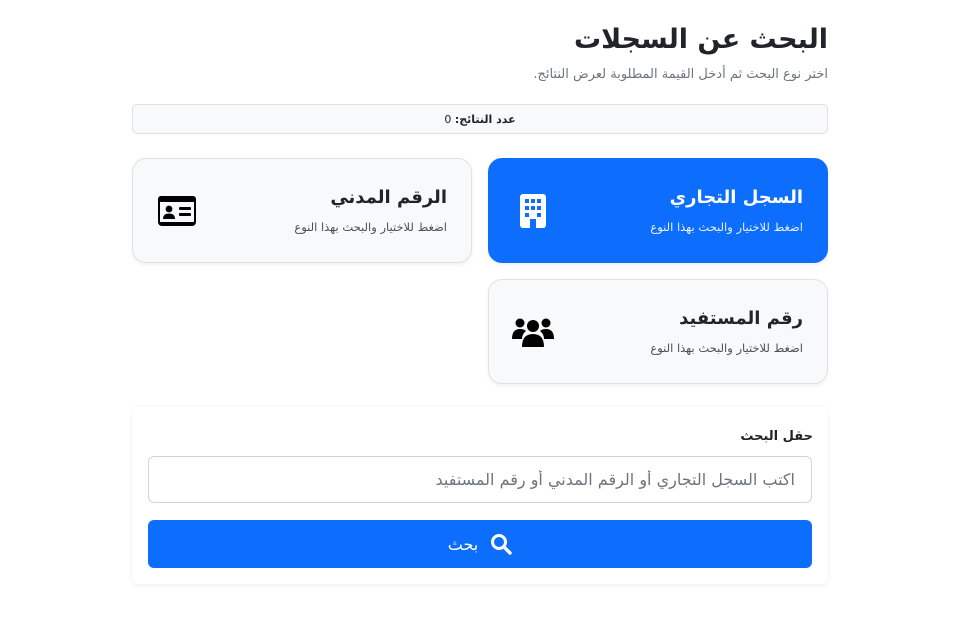 This screenshot has width=960, height=632. What do you see at coordinates (480, 544) in the screenshot?
I see `search-button: بحث` at bounding box center [480, 544].